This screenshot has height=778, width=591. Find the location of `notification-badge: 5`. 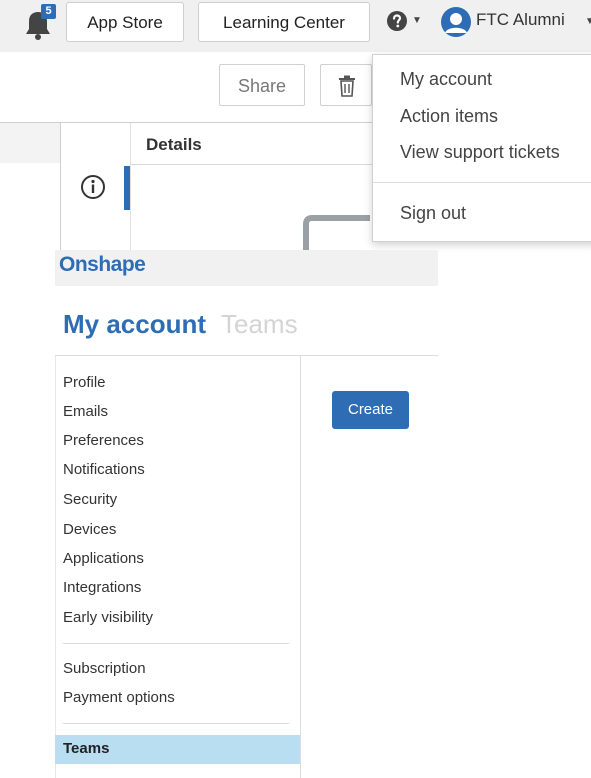

notification-badge: 5 is located at coordinates (48, 11).